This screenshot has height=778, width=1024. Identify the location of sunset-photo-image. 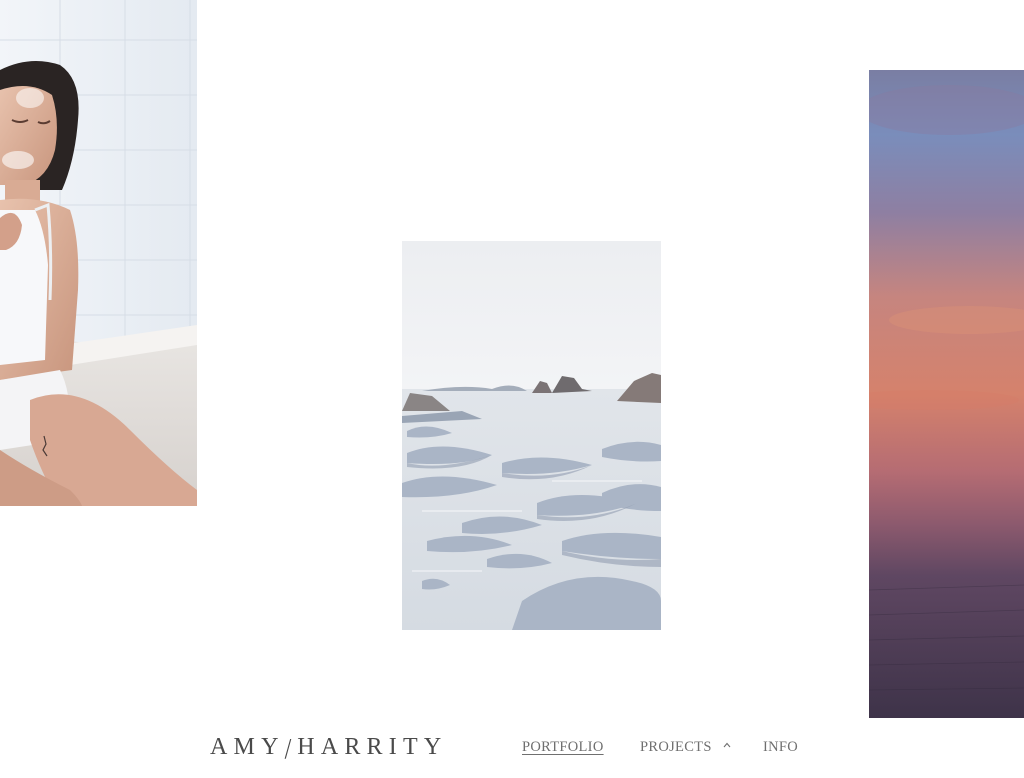
(946, 394).